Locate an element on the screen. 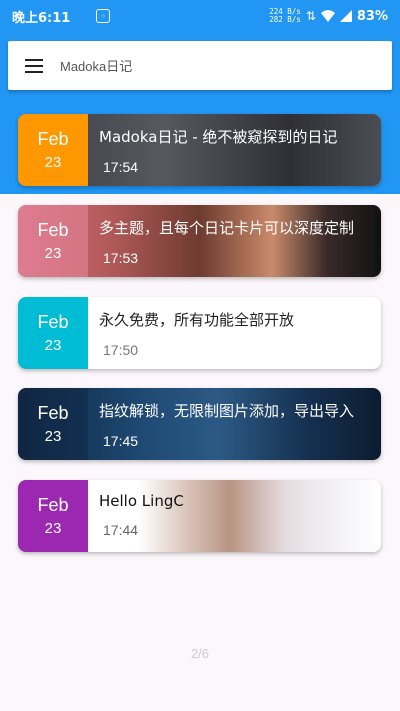 This screenshot has width=400, height=711. battery-level: 83% is located at coordinates (372, 16).